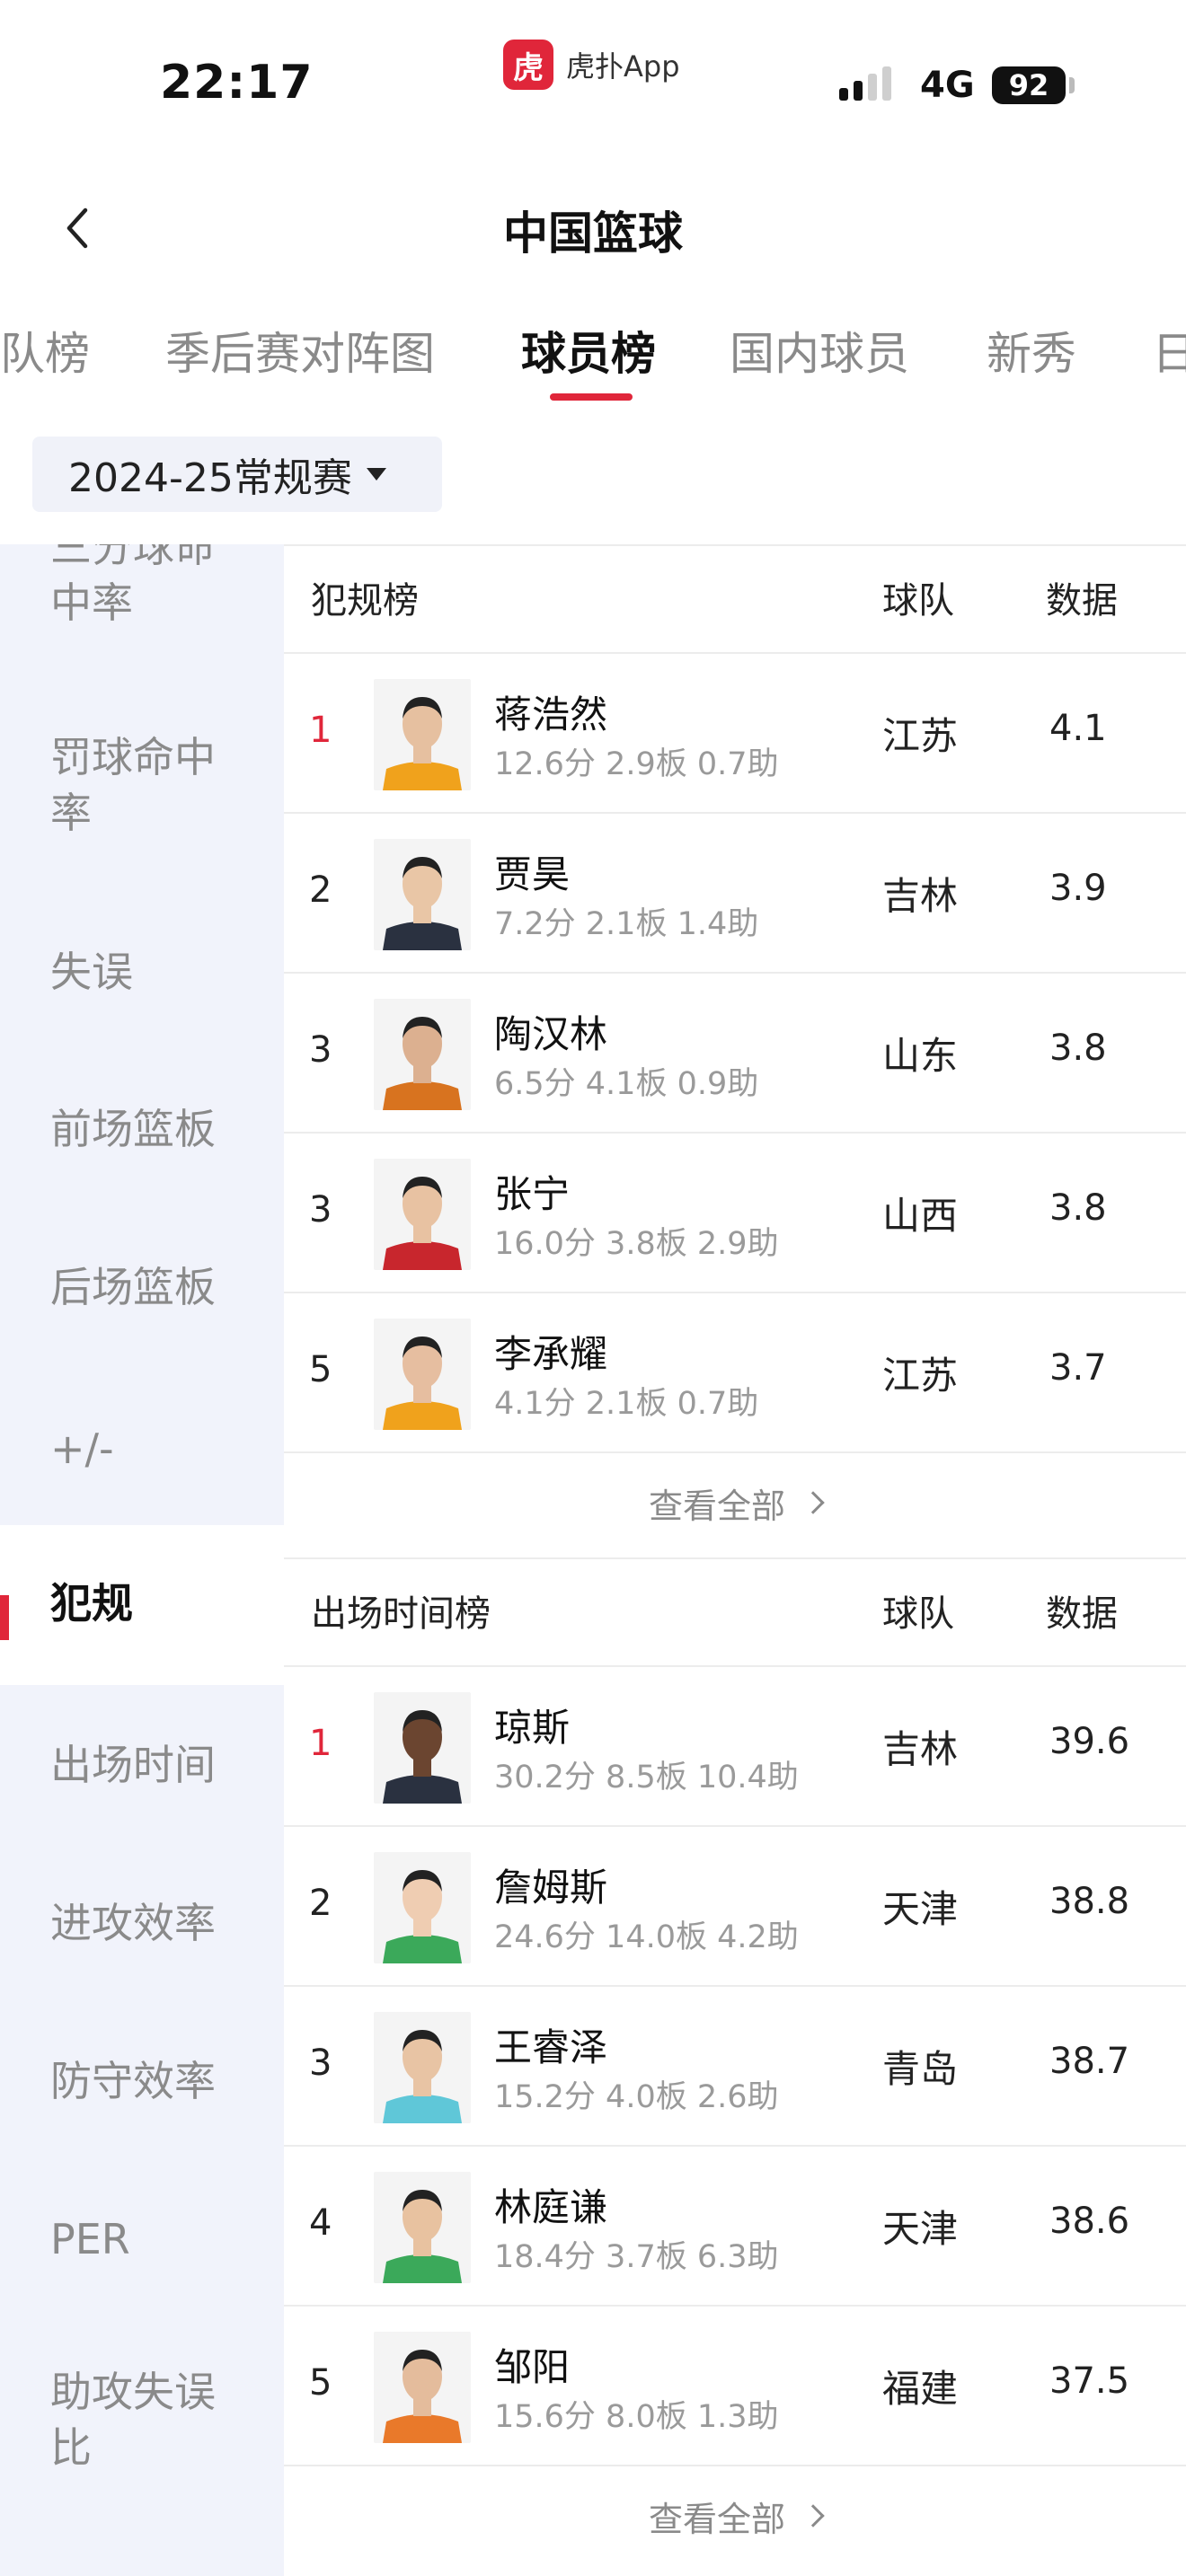  I want to click on table-row: 1 蒋浩然 12.6分 2.9板 0.7助 江苏 4.1, so click(735, 734).